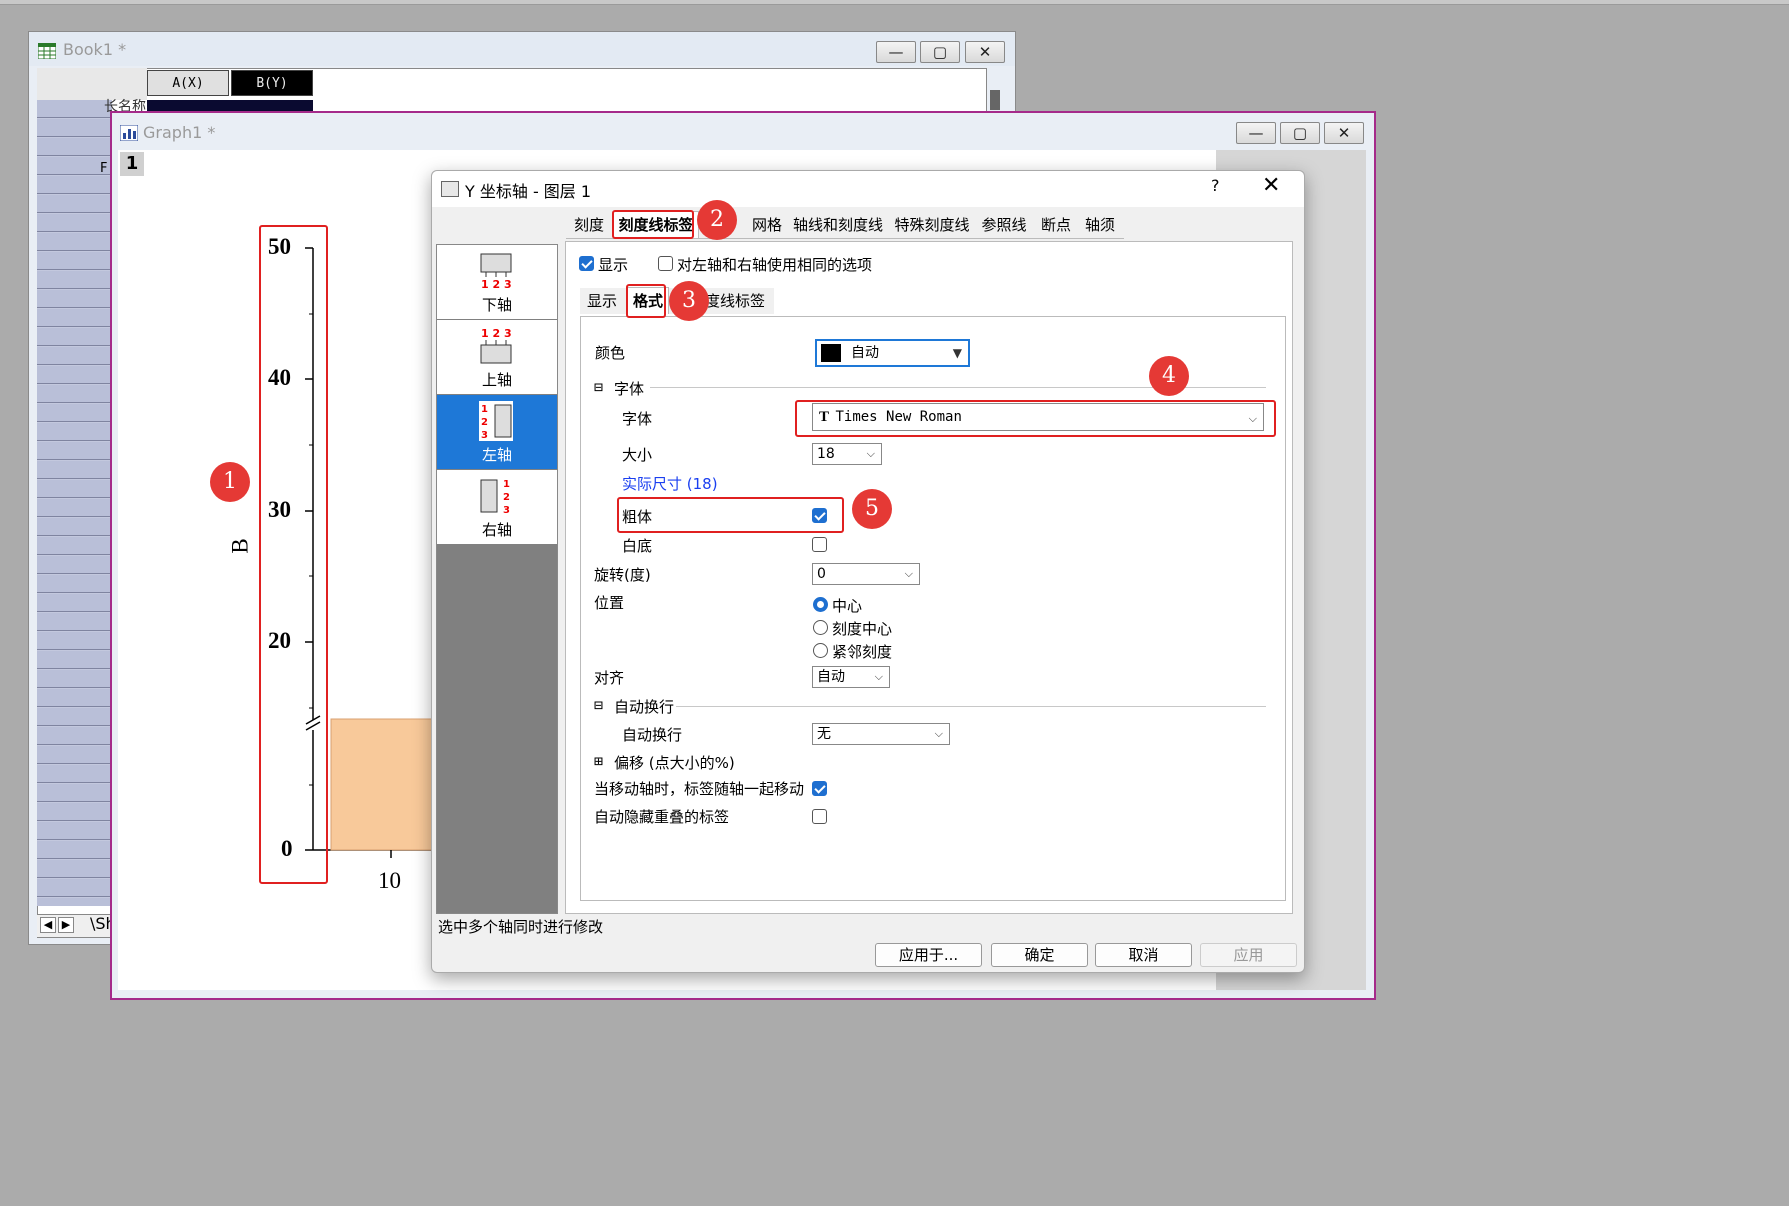 The width and height of the screenshot is (1789, 1206). I want to click on book1-close-button: ✕, so click(985, 52).